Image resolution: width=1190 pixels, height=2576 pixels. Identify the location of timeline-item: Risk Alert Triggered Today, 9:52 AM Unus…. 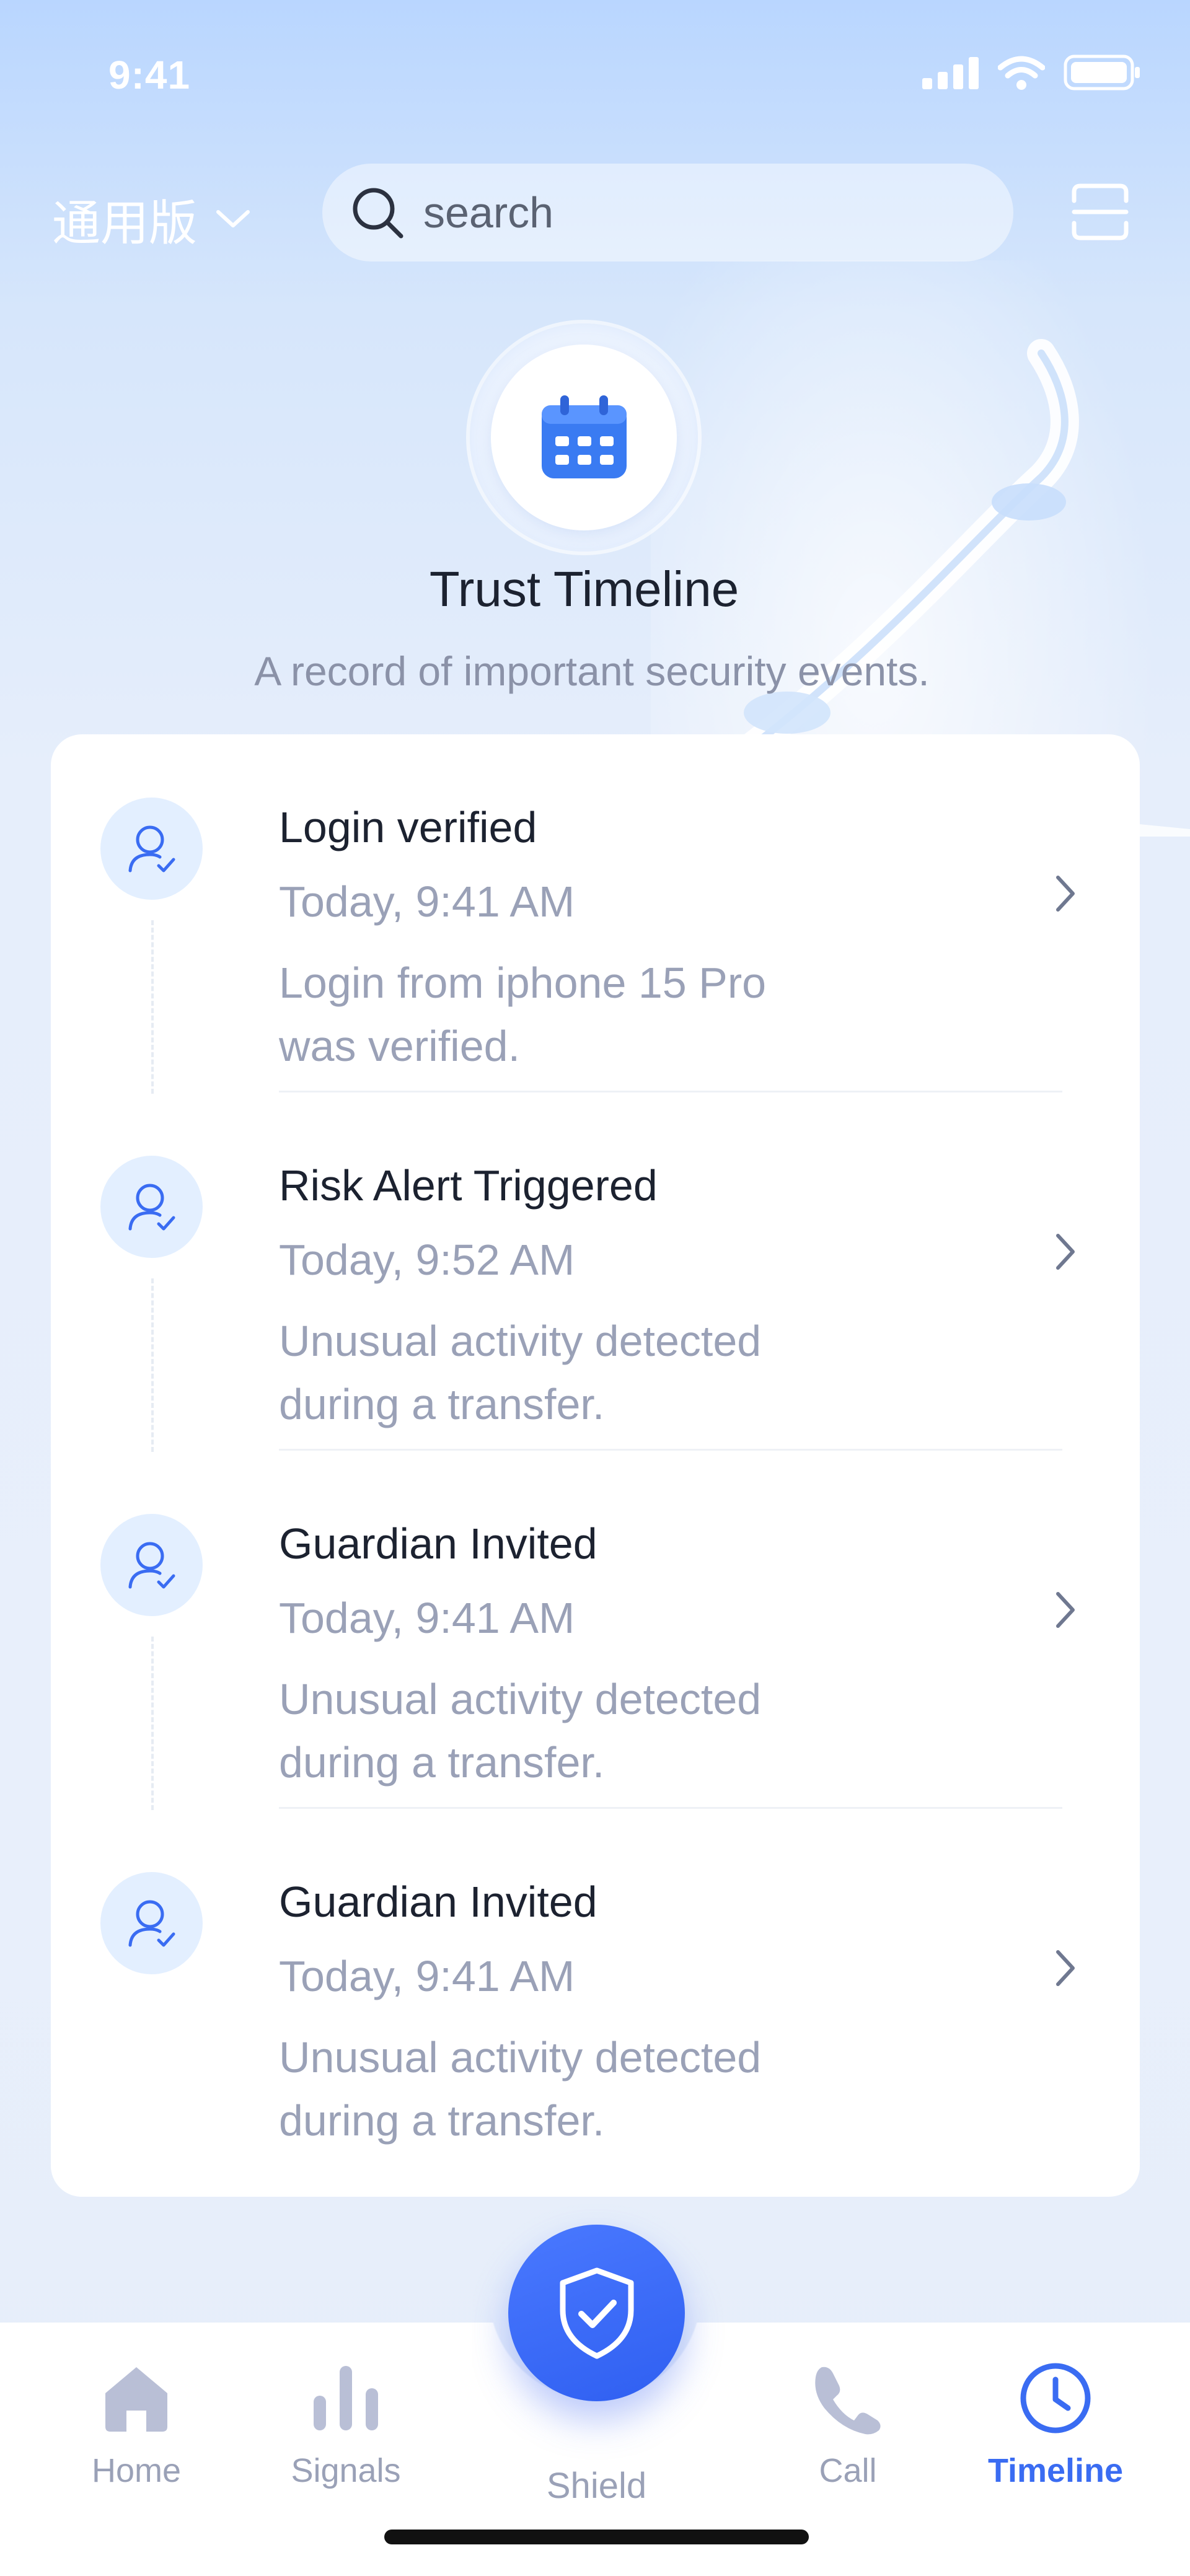
(595, 1272).